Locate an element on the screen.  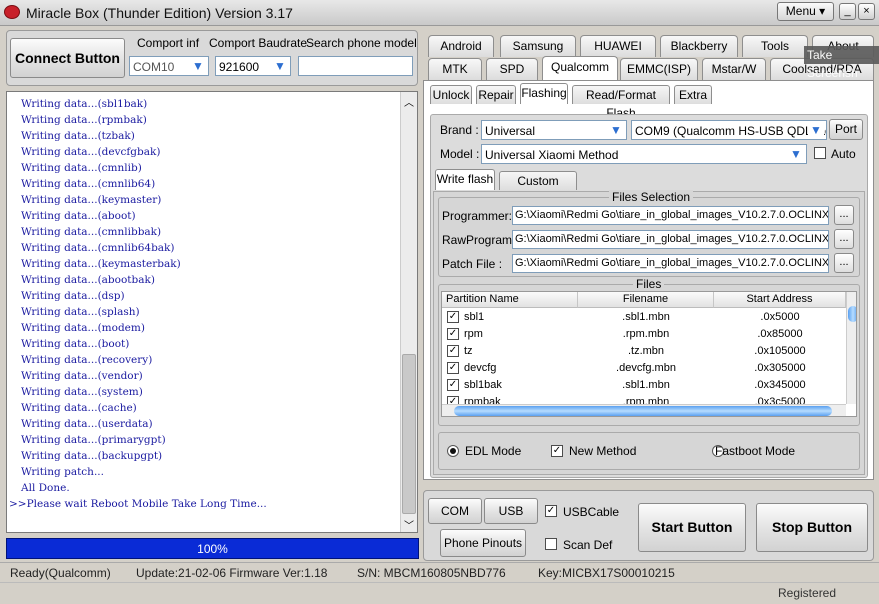
scroll-thumb is located at coordinates (409, 434).